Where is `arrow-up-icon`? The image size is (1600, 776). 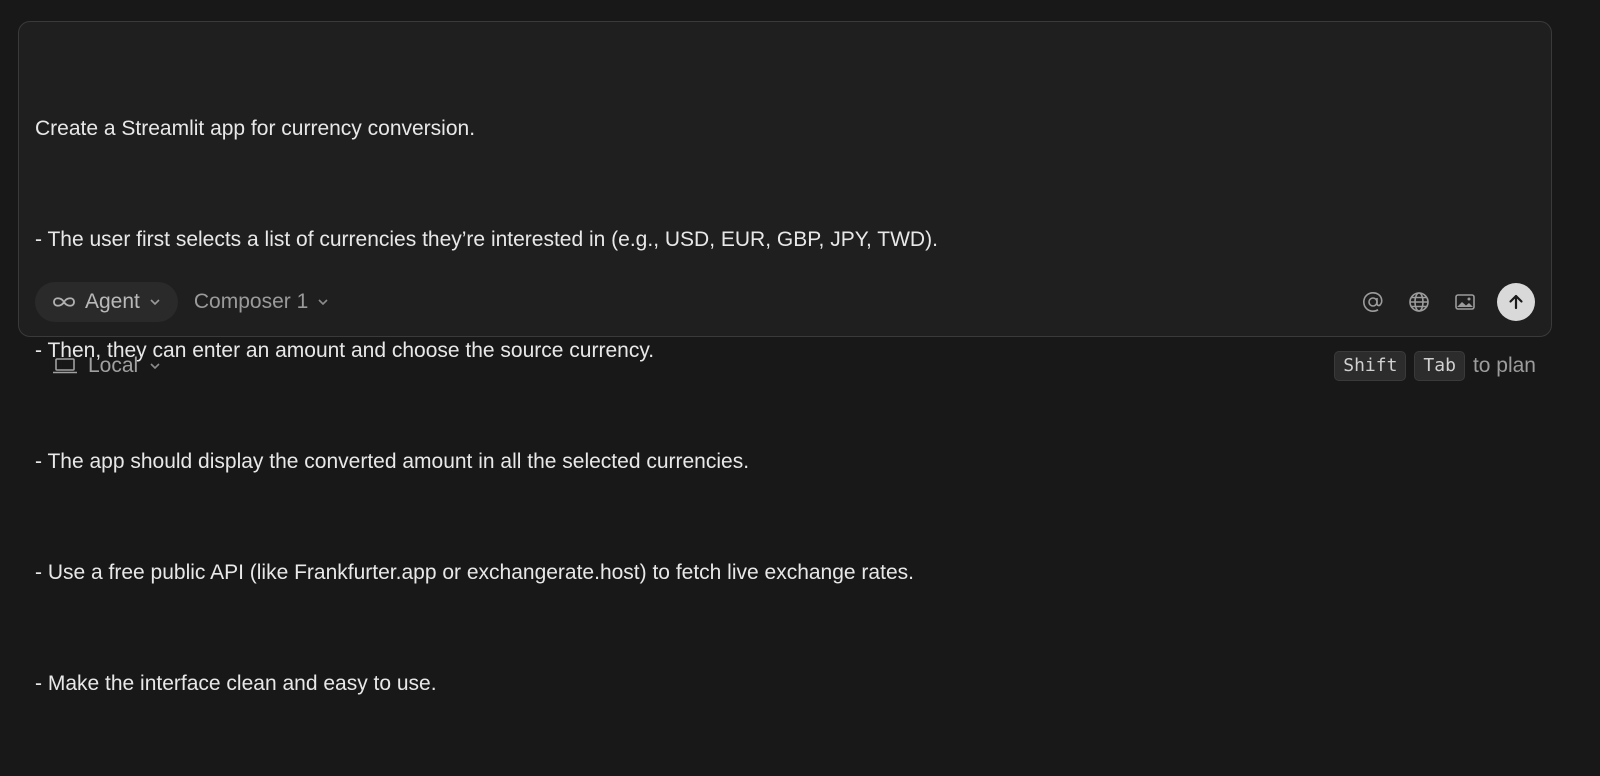 arrow-up-icon is located at coordinates (1516, 302).